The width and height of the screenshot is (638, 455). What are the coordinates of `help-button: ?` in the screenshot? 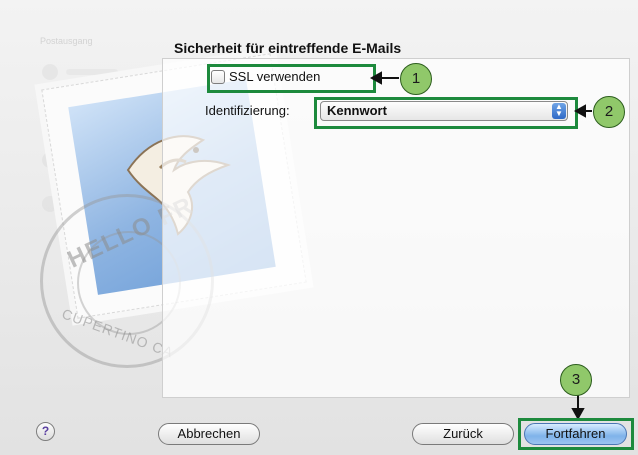 It's located at (45, 431).